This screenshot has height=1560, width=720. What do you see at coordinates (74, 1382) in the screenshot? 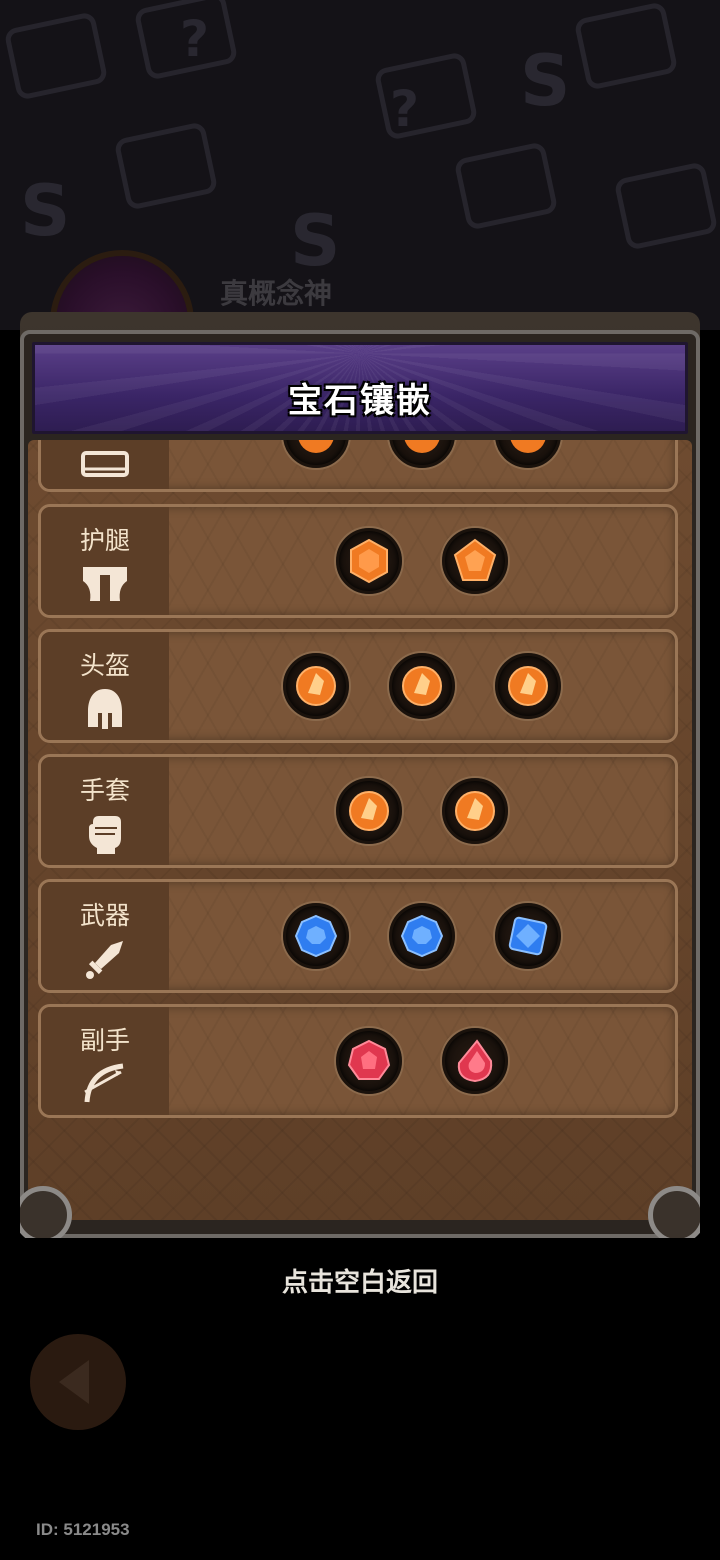
I see `back-arrow-icon` at bounding box center [74, 1382].